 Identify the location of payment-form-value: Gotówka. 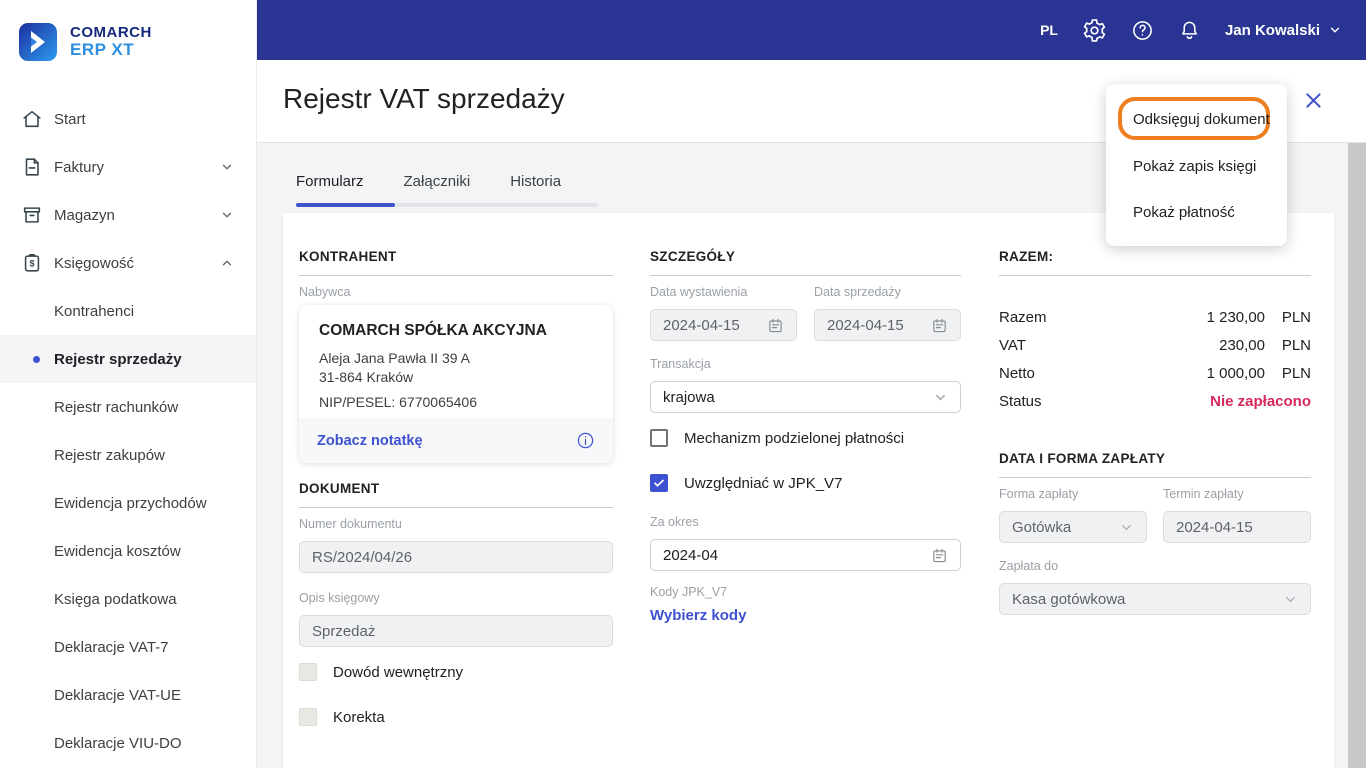
(1042, 527).